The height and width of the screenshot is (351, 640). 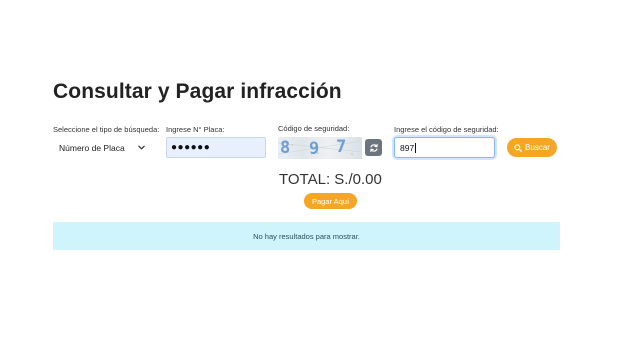 I want to click on plate-label: Ingrese N° Placa:, so click(x=195, y=129).